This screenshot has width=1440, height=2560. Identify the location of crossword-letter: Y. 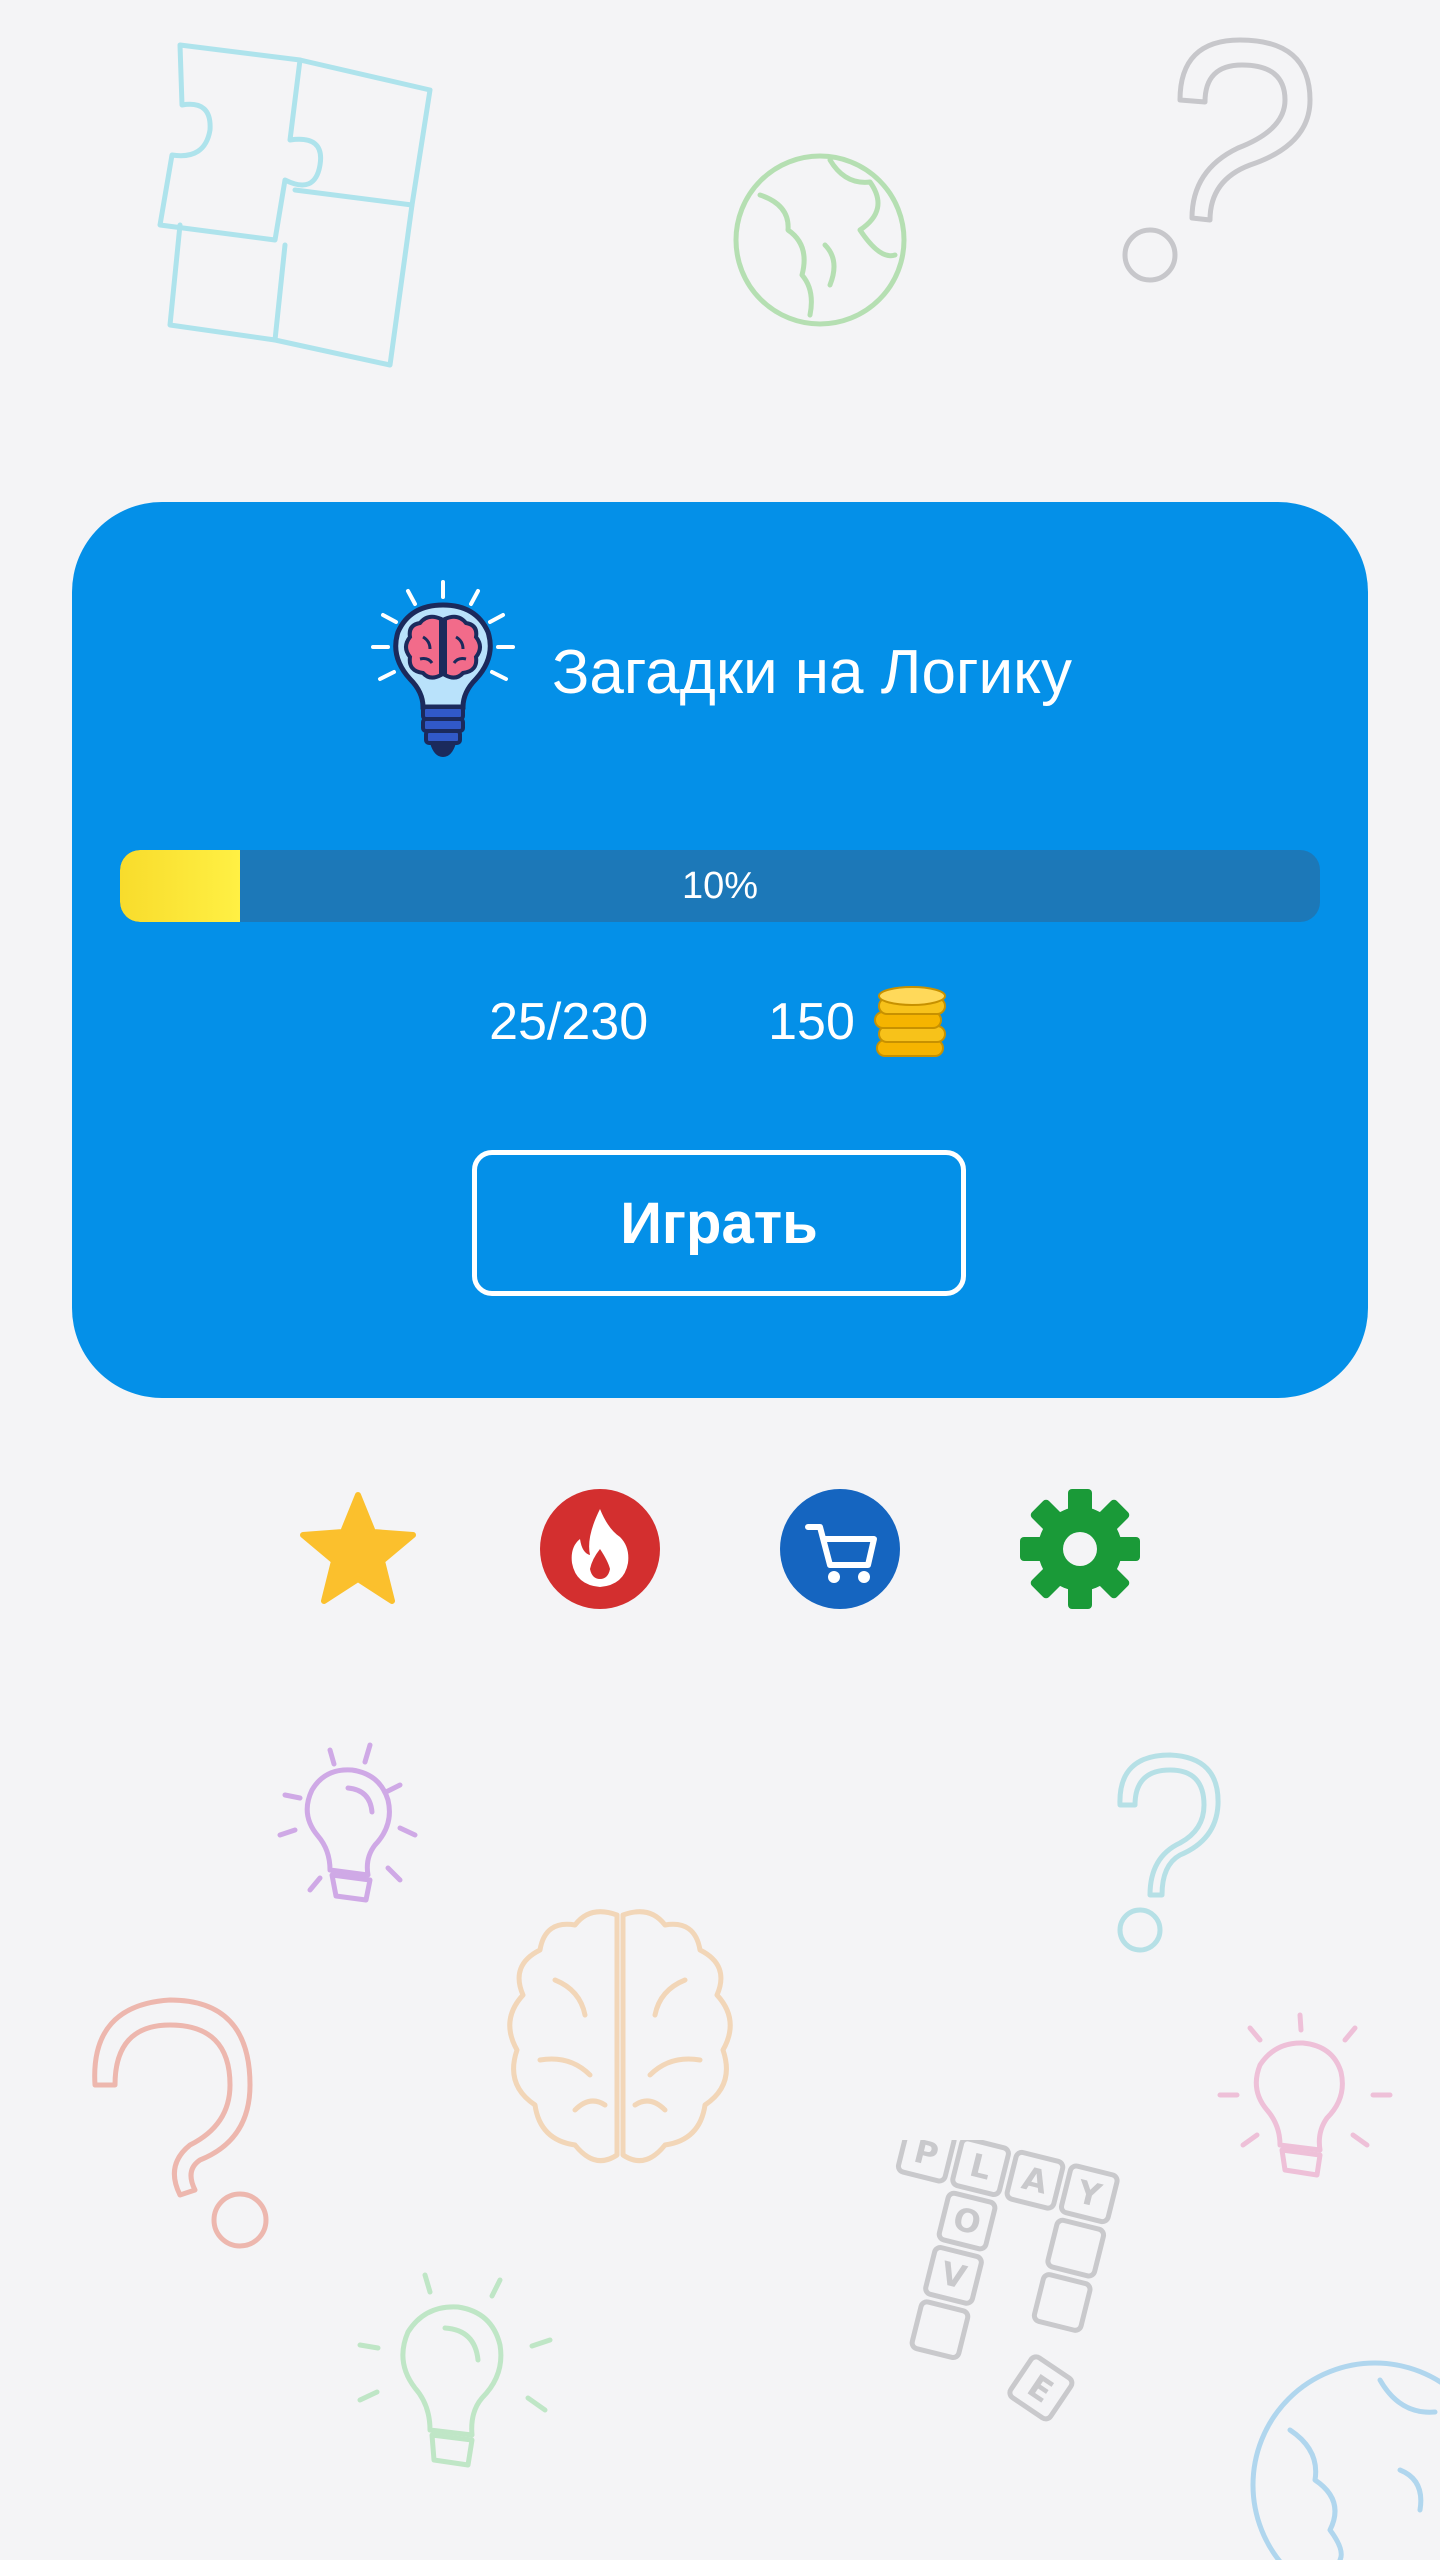
(1088, 2193).